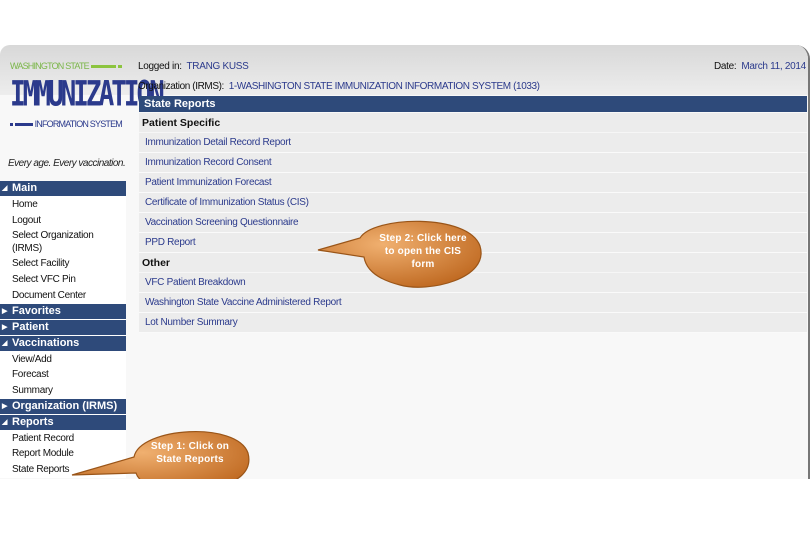 The width and height of the screenshot is (810, 540). I want to click on sidebar-item-summary: Summary, so click(63, 391).